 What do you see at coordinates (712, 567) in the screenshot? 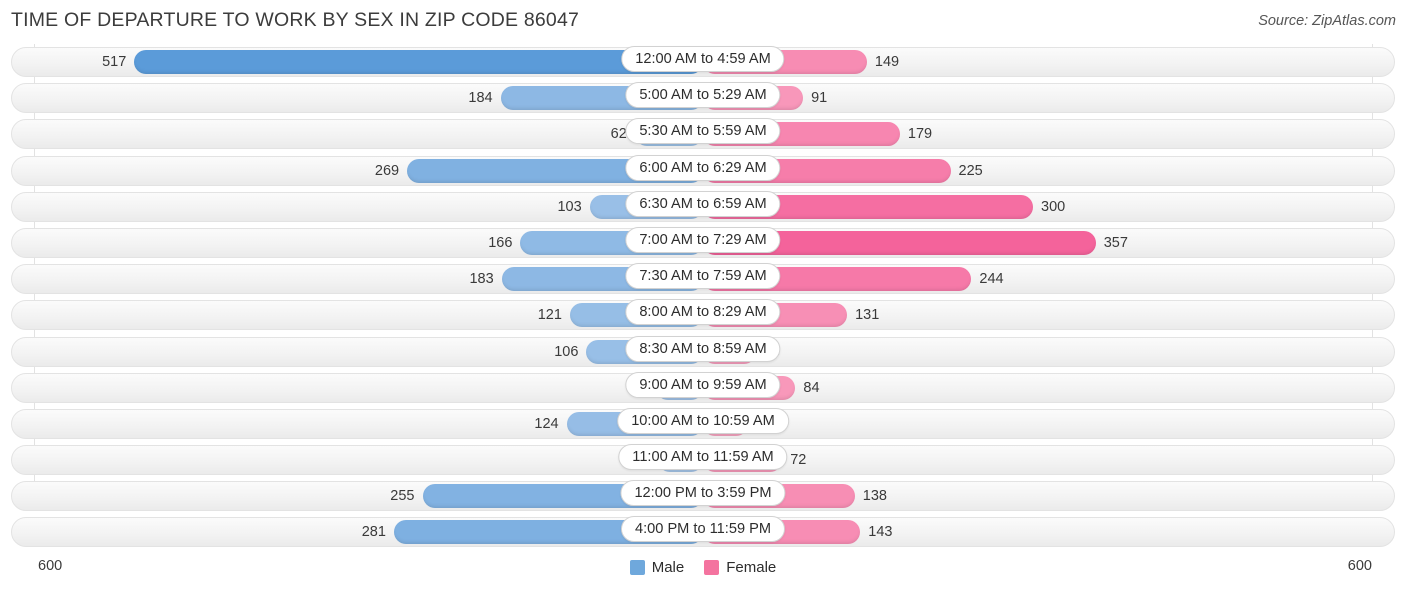
I see `legend-swatch-female-icon` at bounding box center [712, 567].